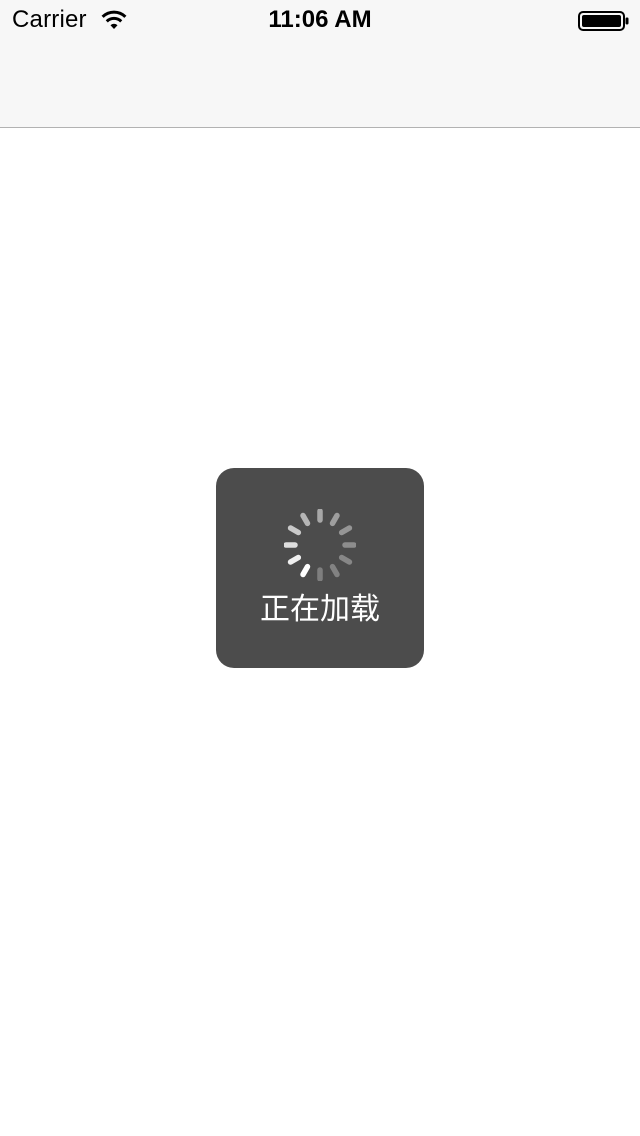 The width and height of the screenshot is (640, 1136). I want to click on status-bar: Carrier 11:06 AM, so click(320, 20).